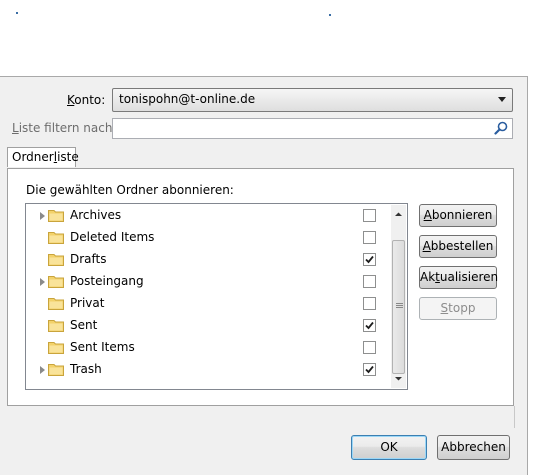  Describe the element at coordinates (514, 417) in the screenshot. I see `divider` at that location.